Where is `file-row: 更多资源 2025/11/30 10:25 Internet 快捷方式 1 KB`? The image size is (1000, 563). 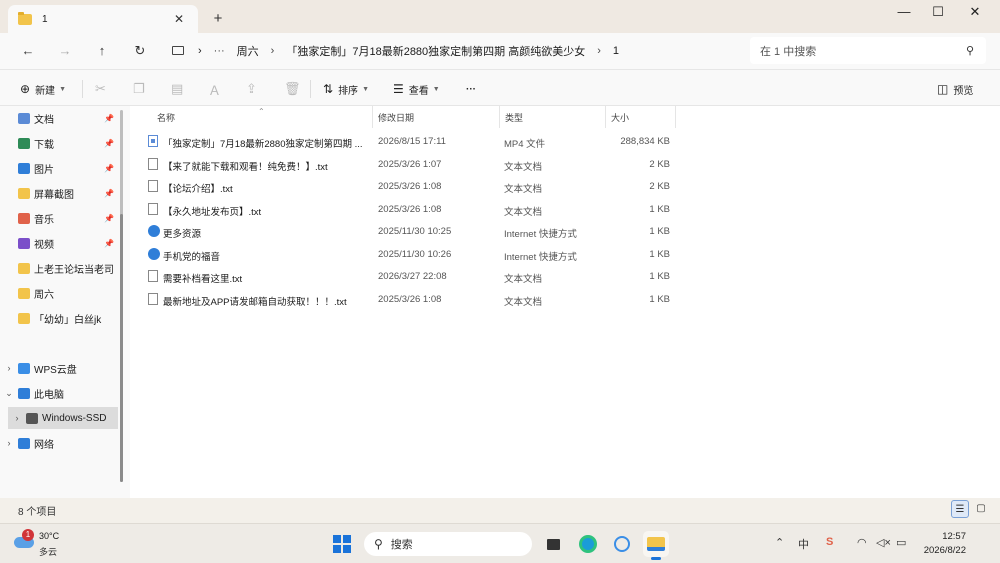 file-row: 更多资源 2025/11/30 10:25 Internet 快捷方式 1 KB is located at coordinates (409, 232).